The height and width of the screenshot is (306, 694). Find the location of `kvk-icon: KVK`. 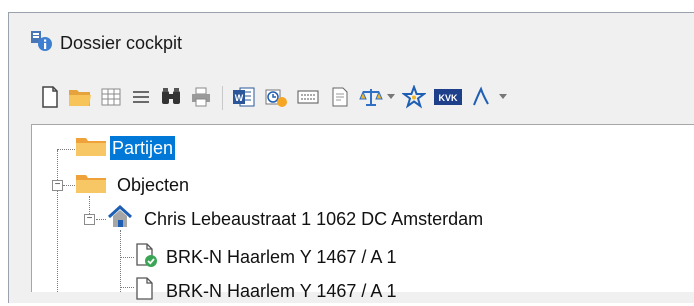

kvk-icon: KVK is located at coordinates (448, 97).